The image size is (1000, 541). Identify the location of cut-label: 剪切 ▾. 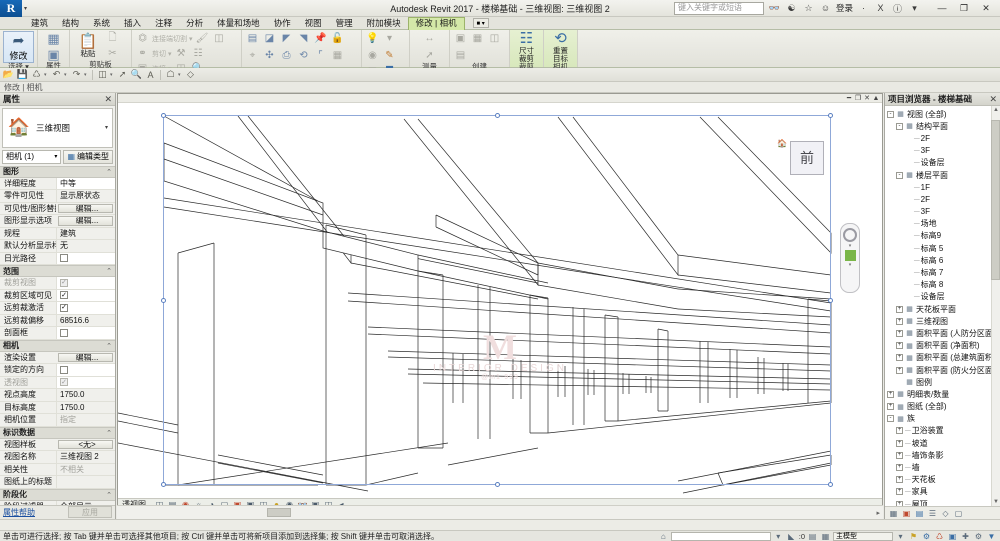
(161, 54).